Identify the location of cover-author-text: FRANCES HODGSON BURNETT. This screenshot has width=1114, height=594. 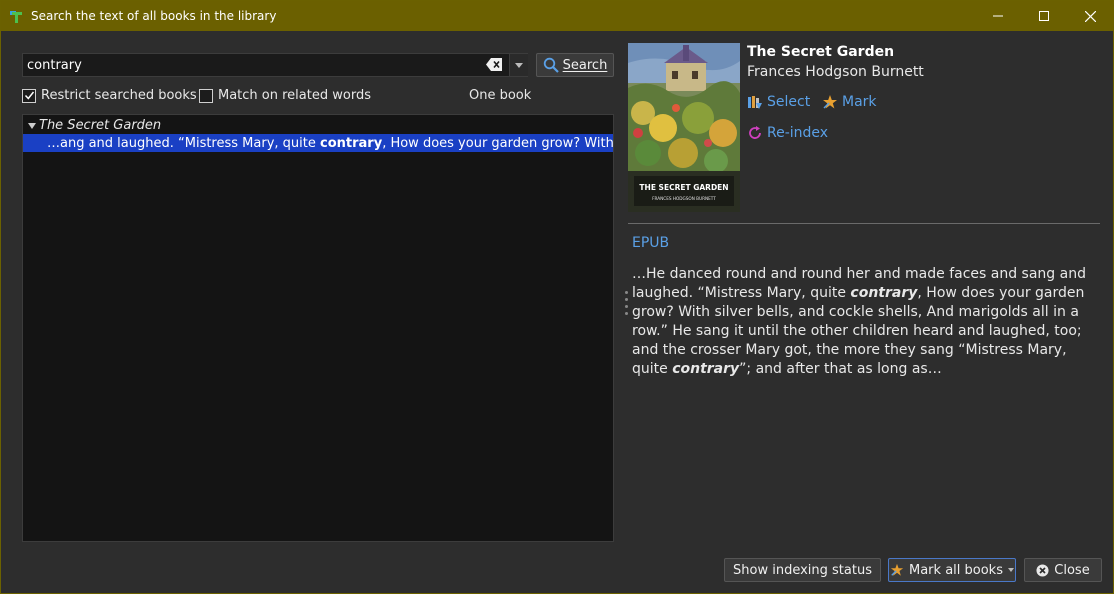
(684, 198).